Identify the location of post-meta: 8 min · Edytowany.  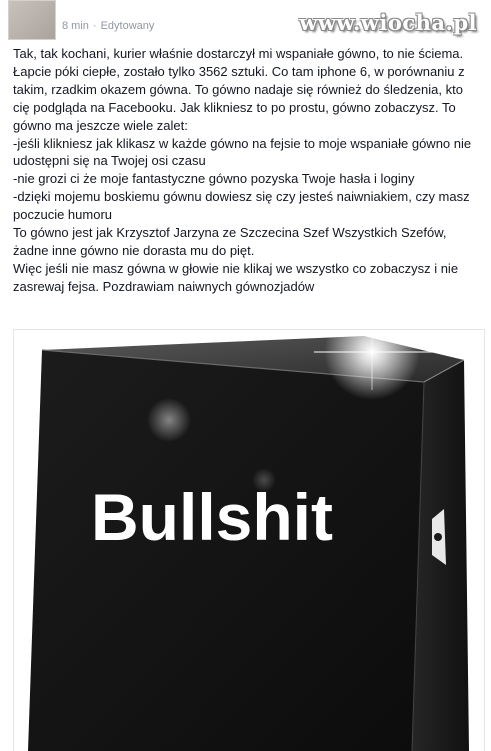
(108, 26).